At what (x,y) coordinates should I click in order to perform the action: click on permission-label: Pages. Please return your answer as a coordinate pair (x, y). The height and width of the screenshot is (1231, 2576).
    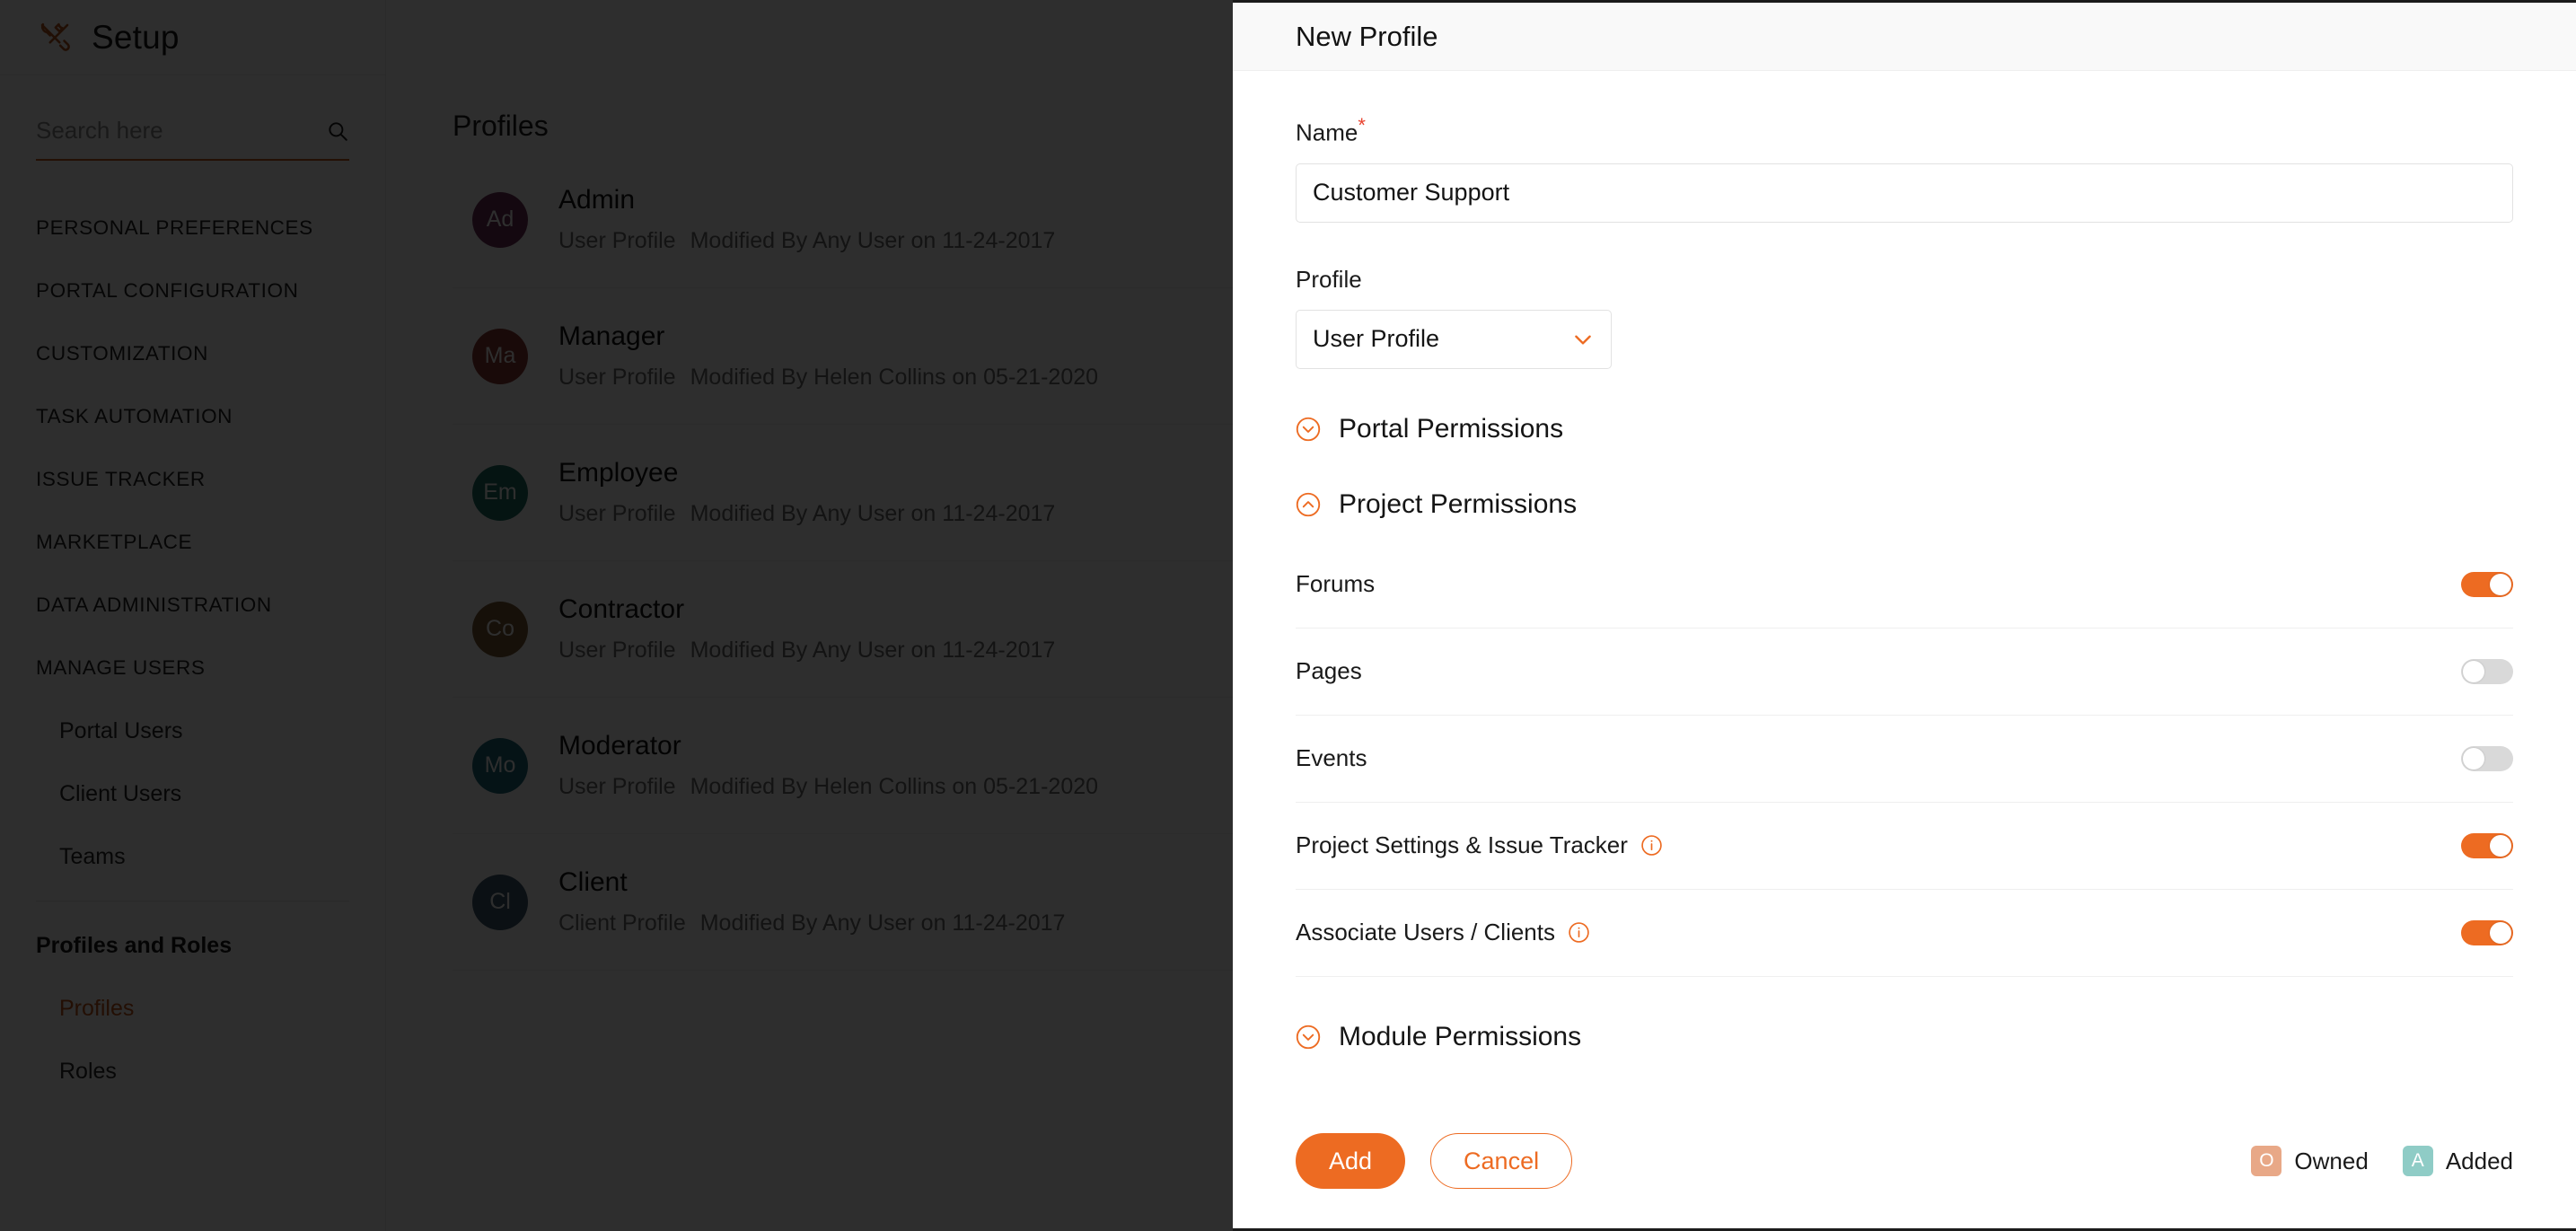
    Looking at the image, I should click on (1329, 671).